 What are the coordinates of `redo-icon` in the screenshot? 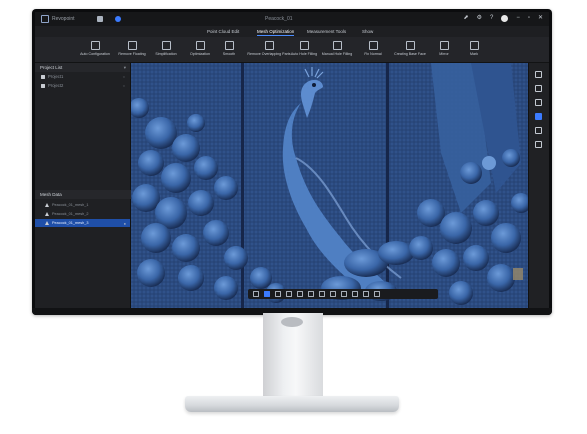 It's located at (344, 294).